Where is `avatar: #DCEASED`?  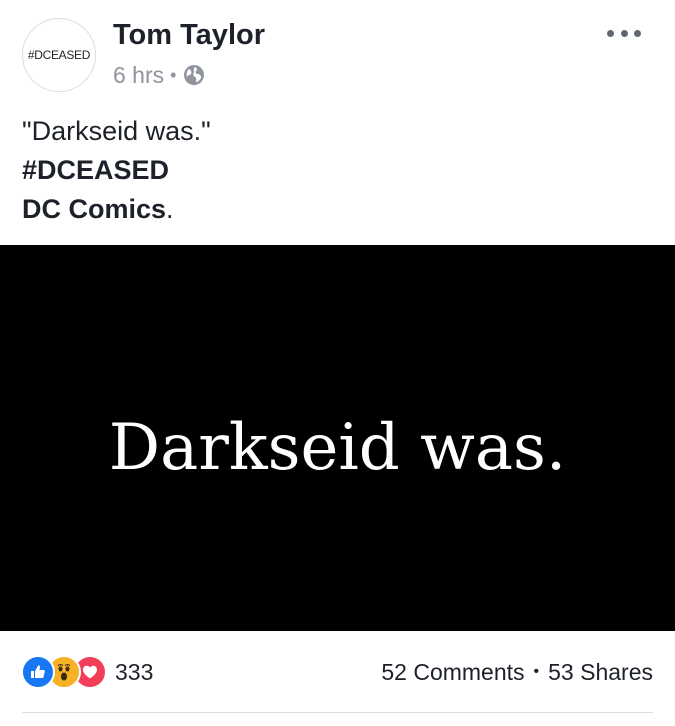 avatar: #DCEASED is located at coordinates (59, 55).